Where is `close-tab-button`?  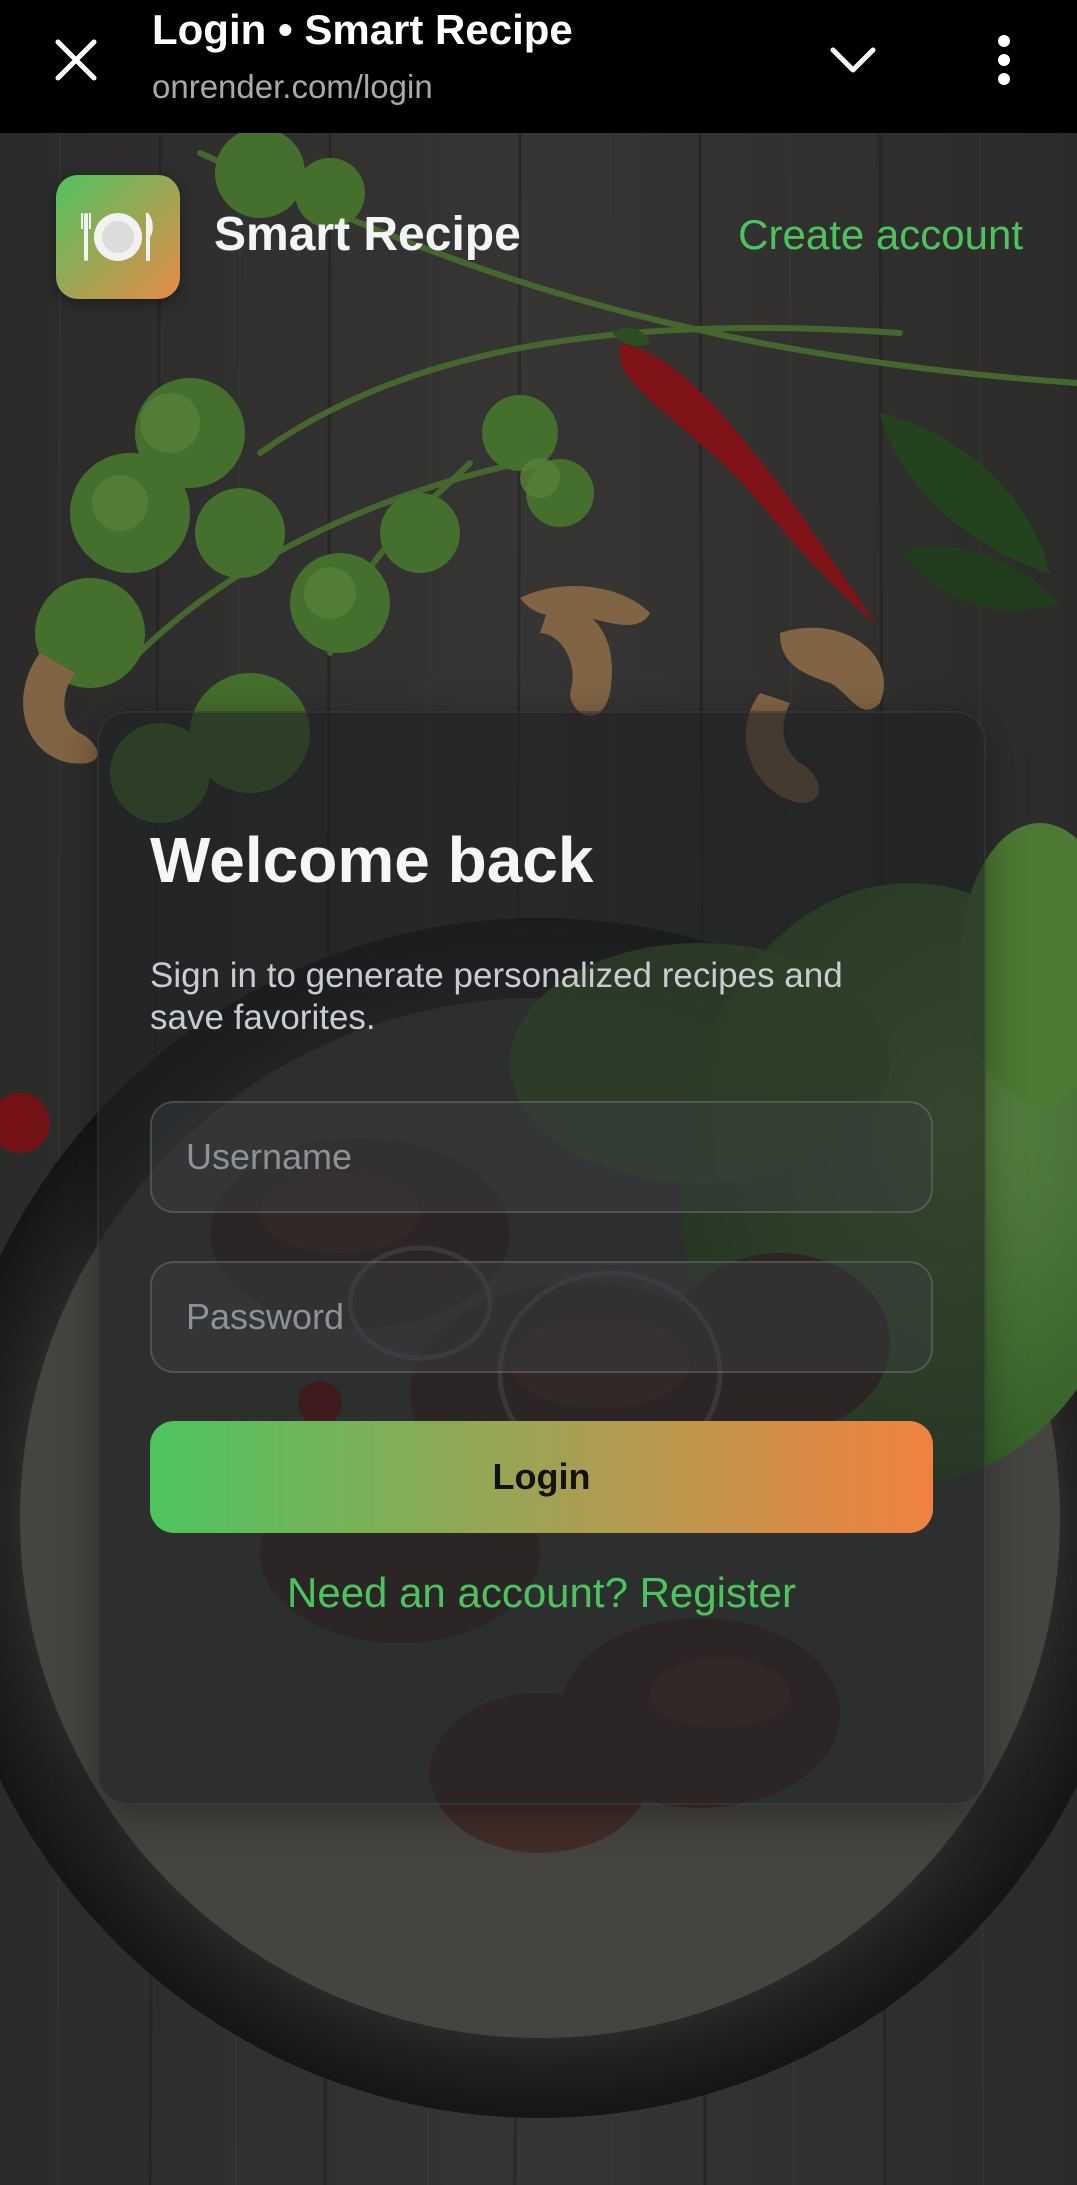 close-tab-button is located at coordinates (76, 60).